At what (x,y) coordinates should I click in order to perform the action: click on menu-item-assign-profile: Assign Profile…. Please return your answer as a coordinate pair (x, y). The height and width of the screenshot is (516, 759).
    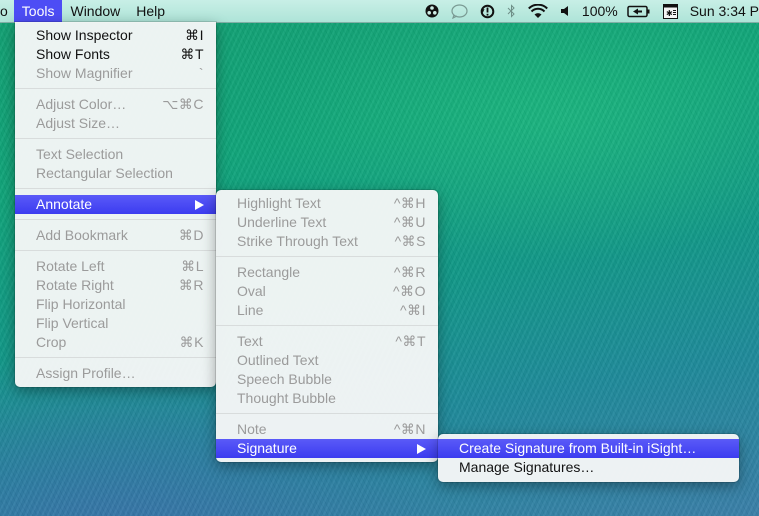
    Looking at the image, I should click on (115, 373).